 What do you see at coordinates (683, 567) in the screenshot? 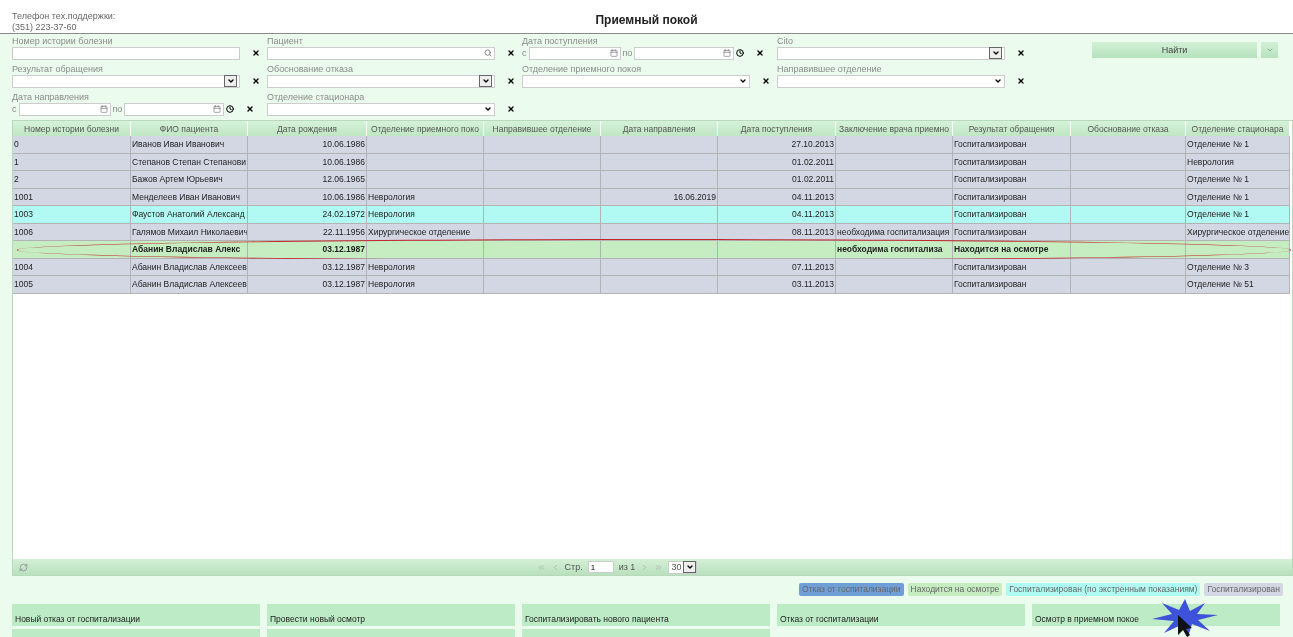
I see `page-size-select: 30` at bounding box center [683, 567].